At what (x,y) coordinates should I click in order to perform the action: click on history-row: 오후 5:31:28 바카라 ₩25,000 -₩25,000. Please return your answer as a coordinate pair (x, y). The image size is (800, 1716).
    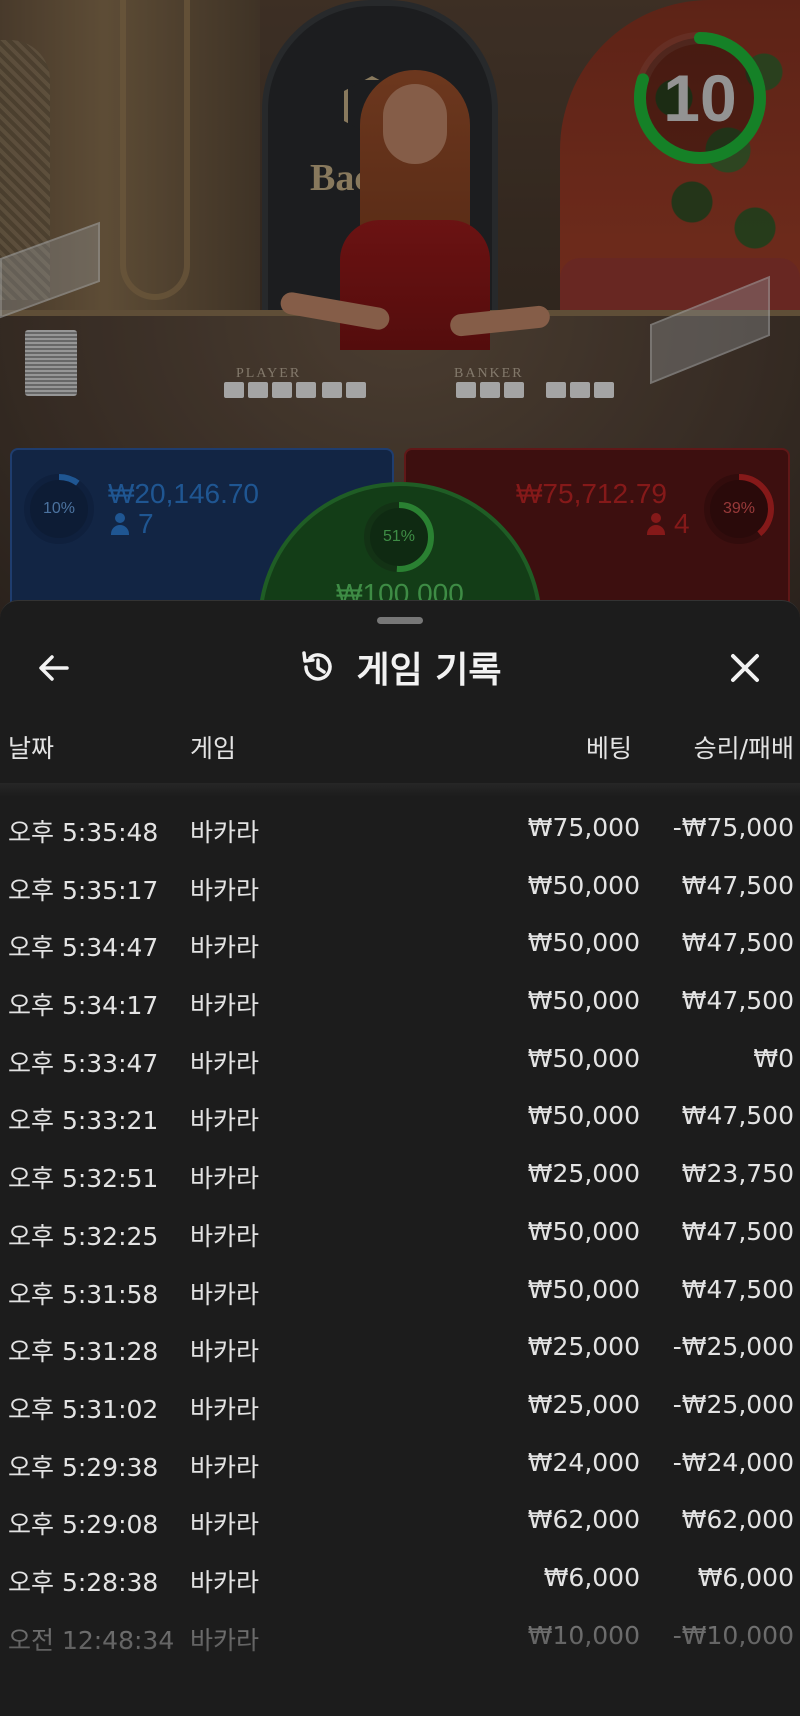
    Looking at the image, I should click on (400, 1351).